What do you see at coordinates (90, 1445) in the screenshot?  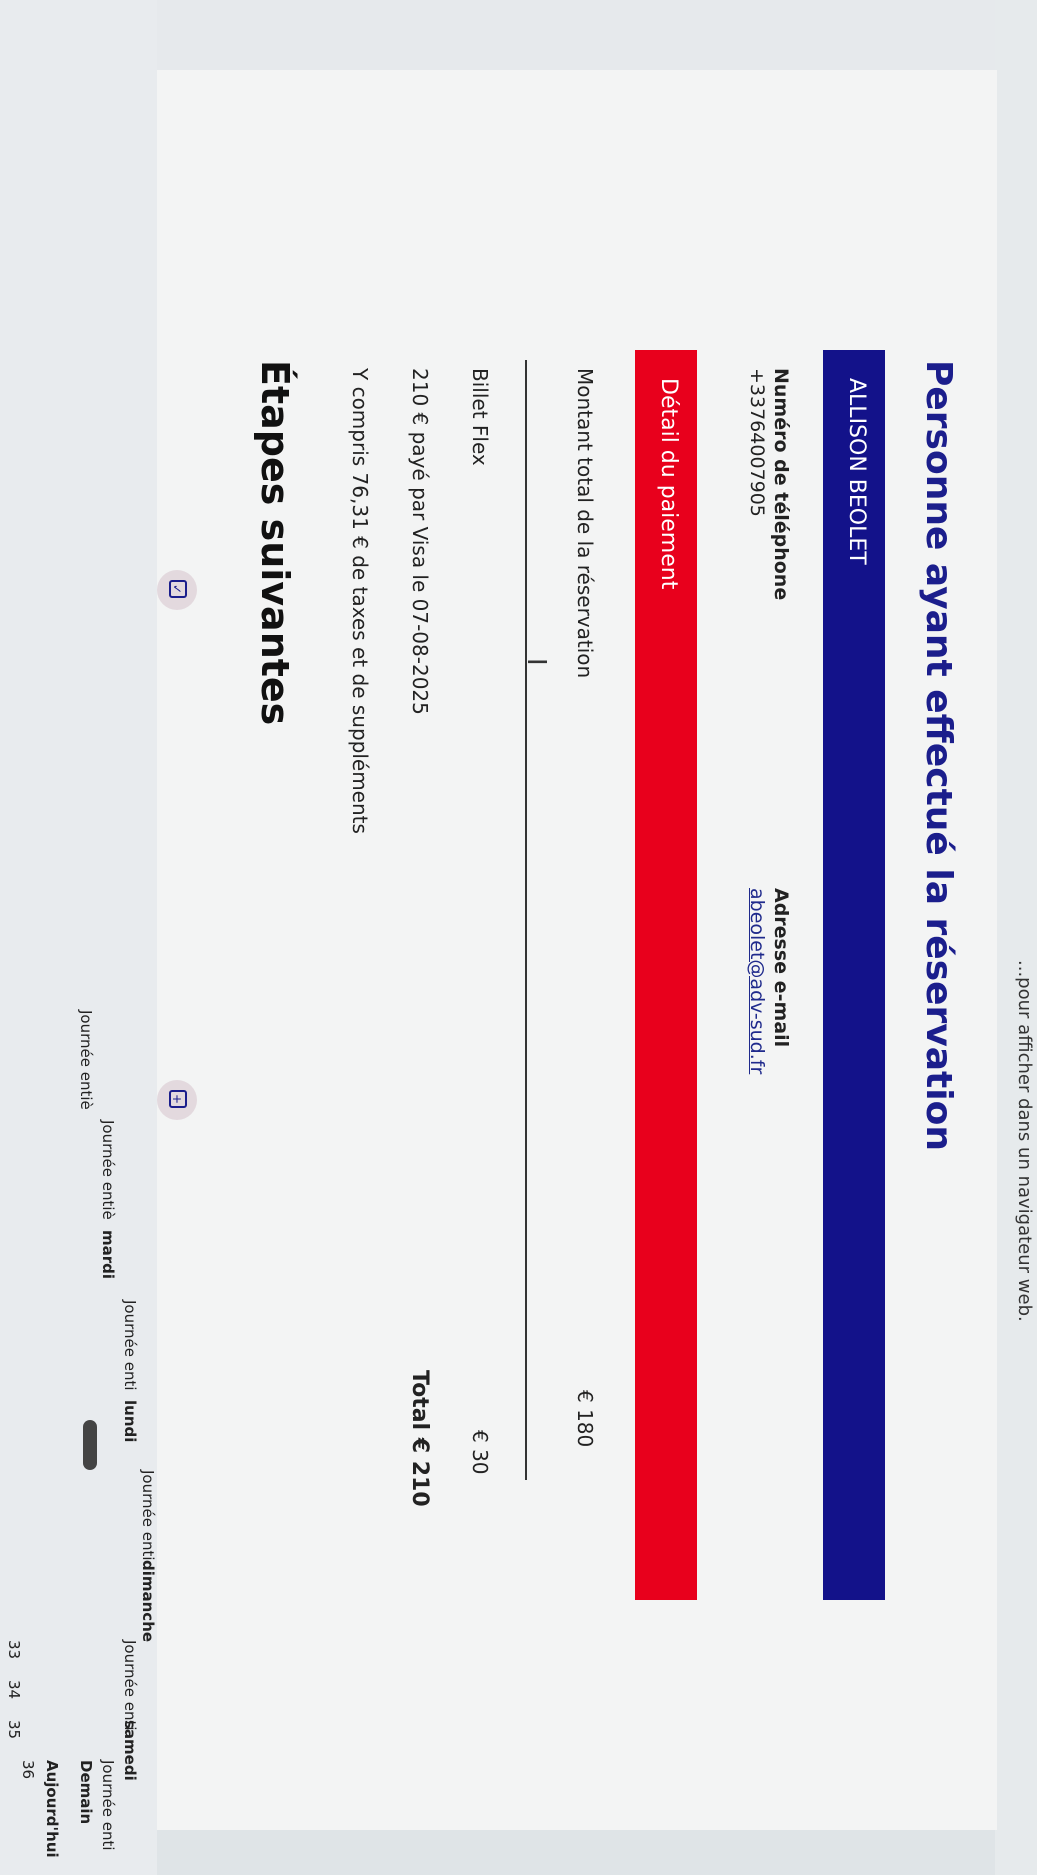 I see `scroll-marker` at bounding box center [90, 1445].